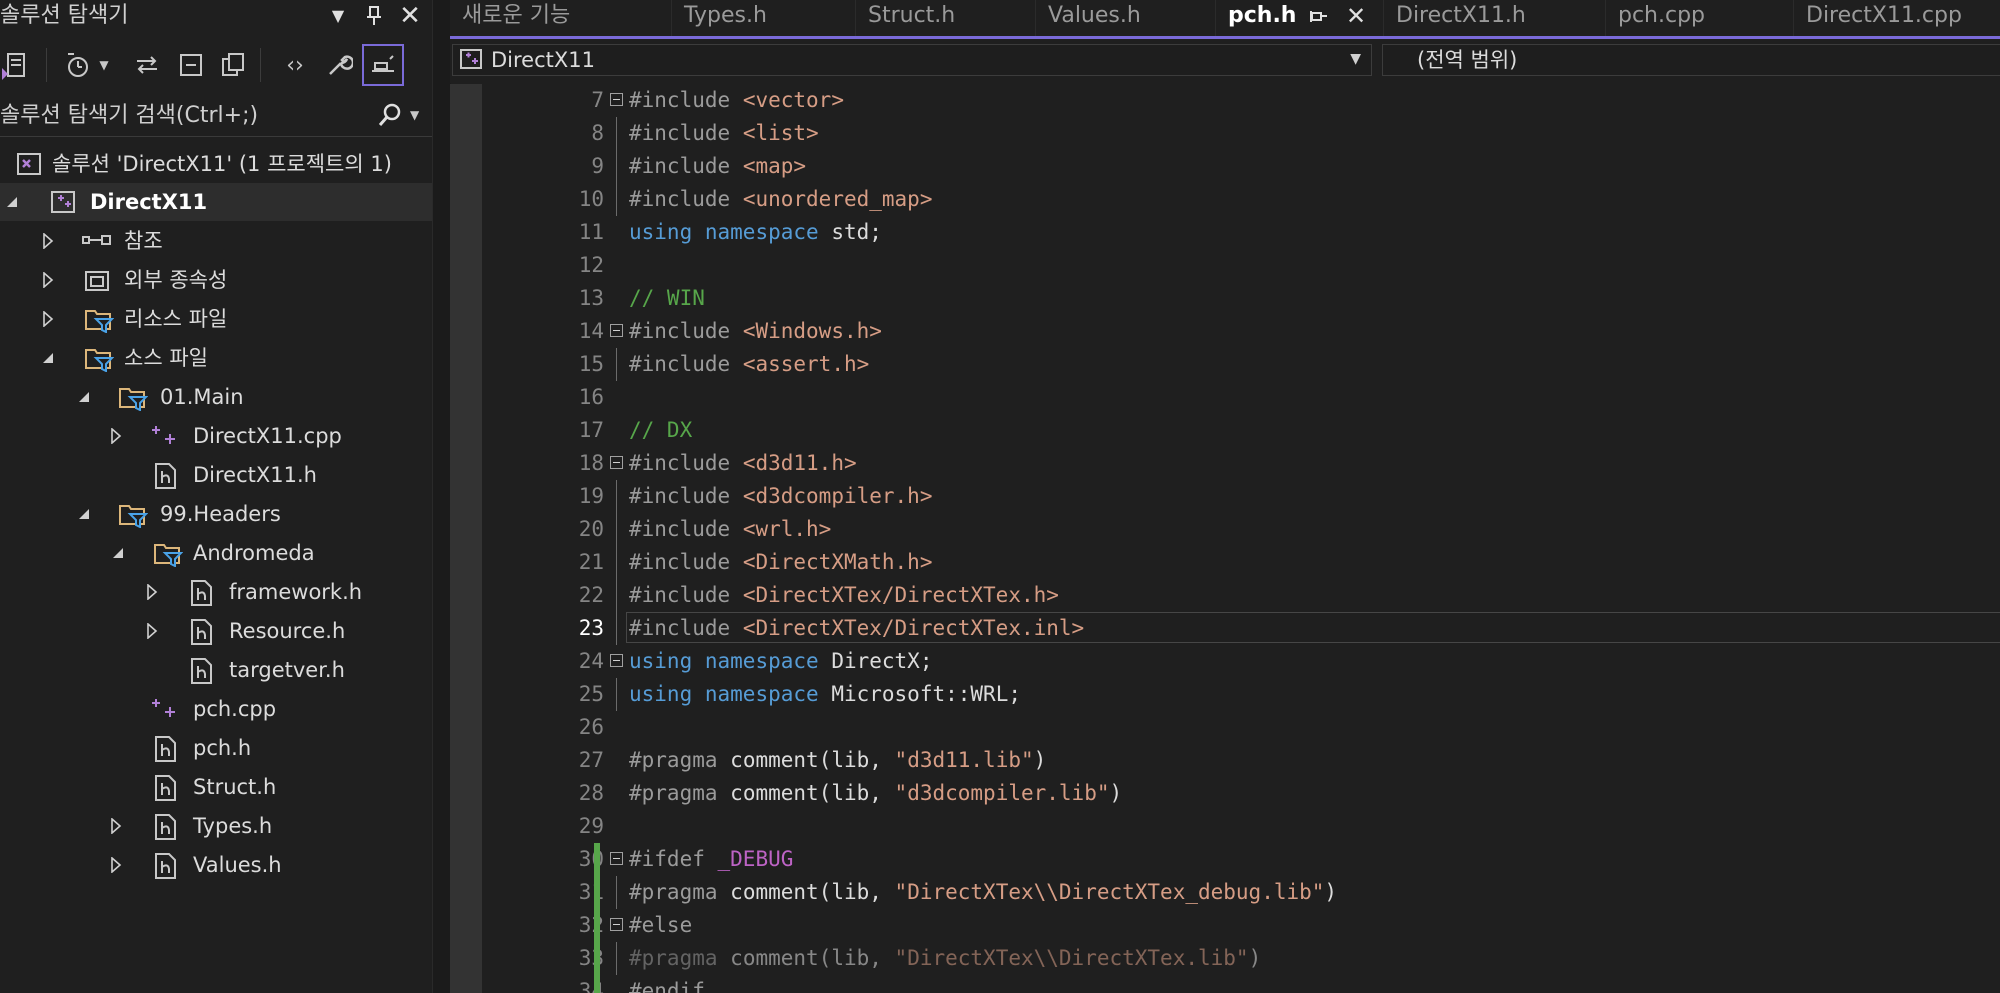 This screenshot has width=2000, height=993. What do you see at coordinates (1225, 529) in the screenshot?
I see `code-line: 20 #include <wrl.h>` at bounding box center [1225, 529].